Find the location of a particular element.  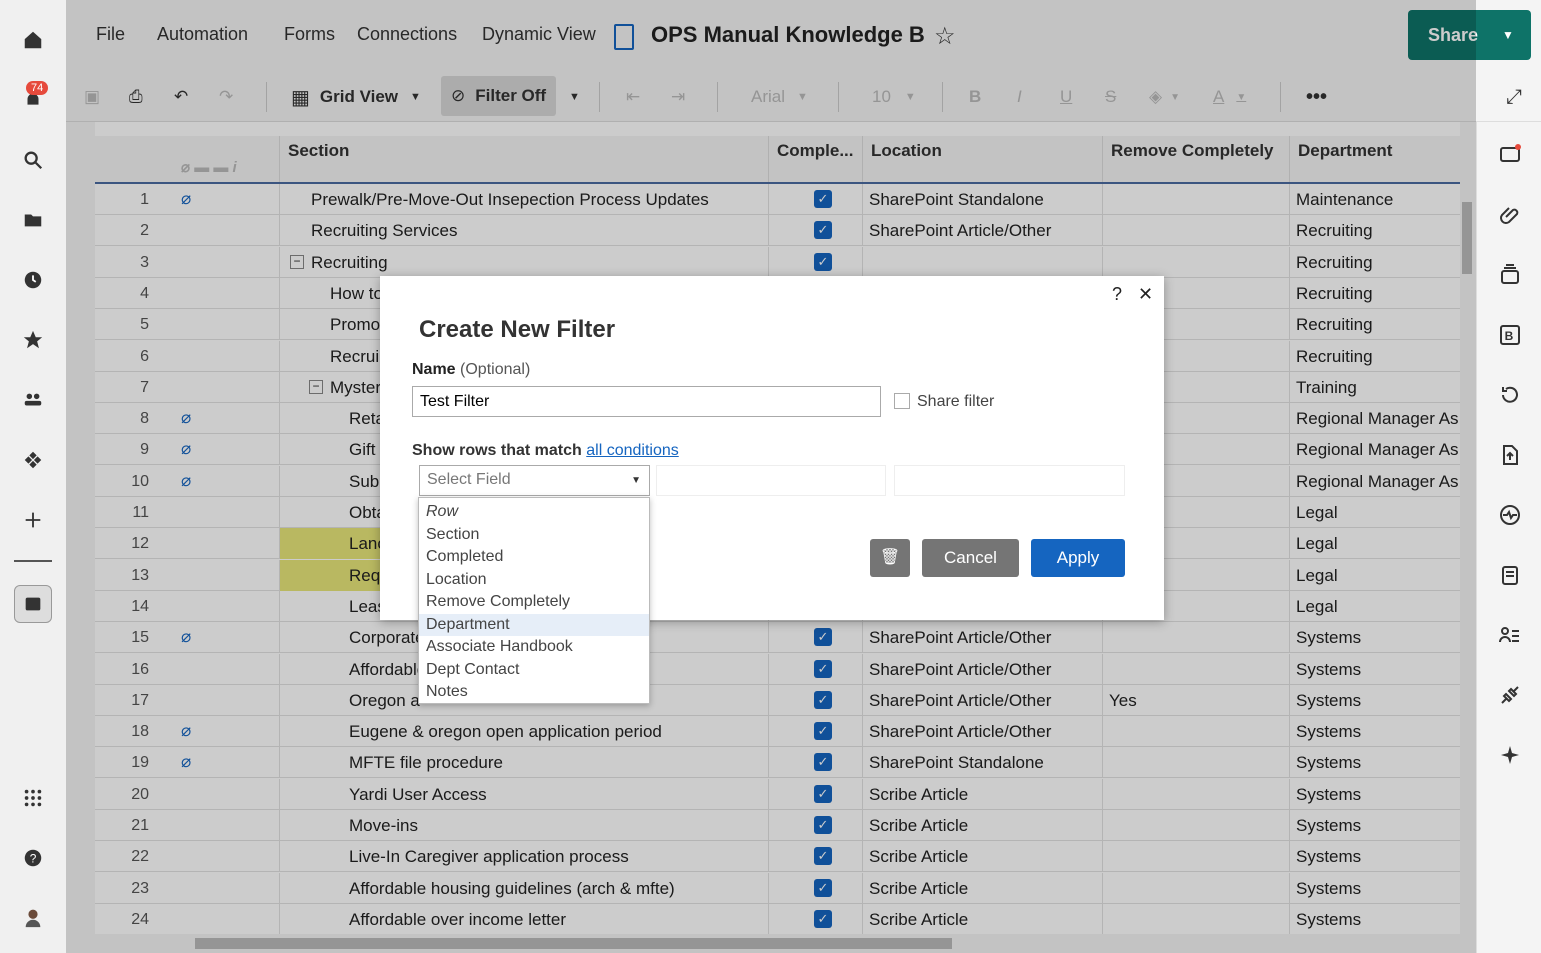

notifications-icon: 74 is located at coordinates (33, 99).